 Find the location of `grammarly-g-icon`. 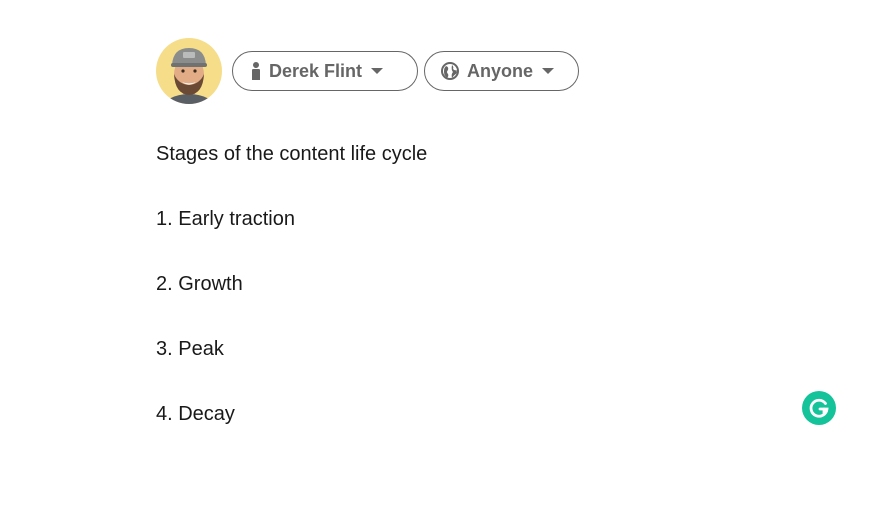

grammarly-g-icon is located at coordinates (819, 408).